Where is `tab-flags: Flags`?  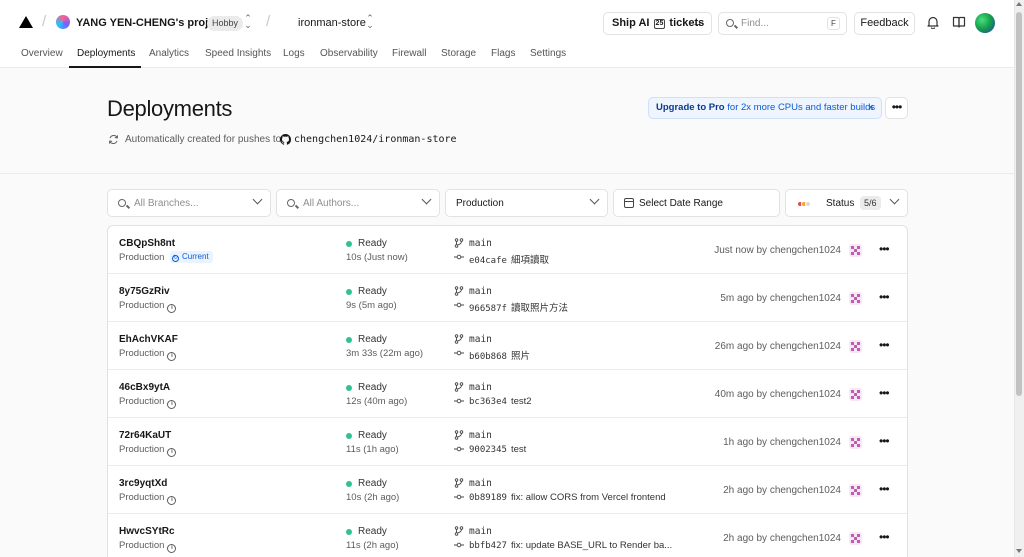 tab-flags: Flags is located at coordinates (503, 53).